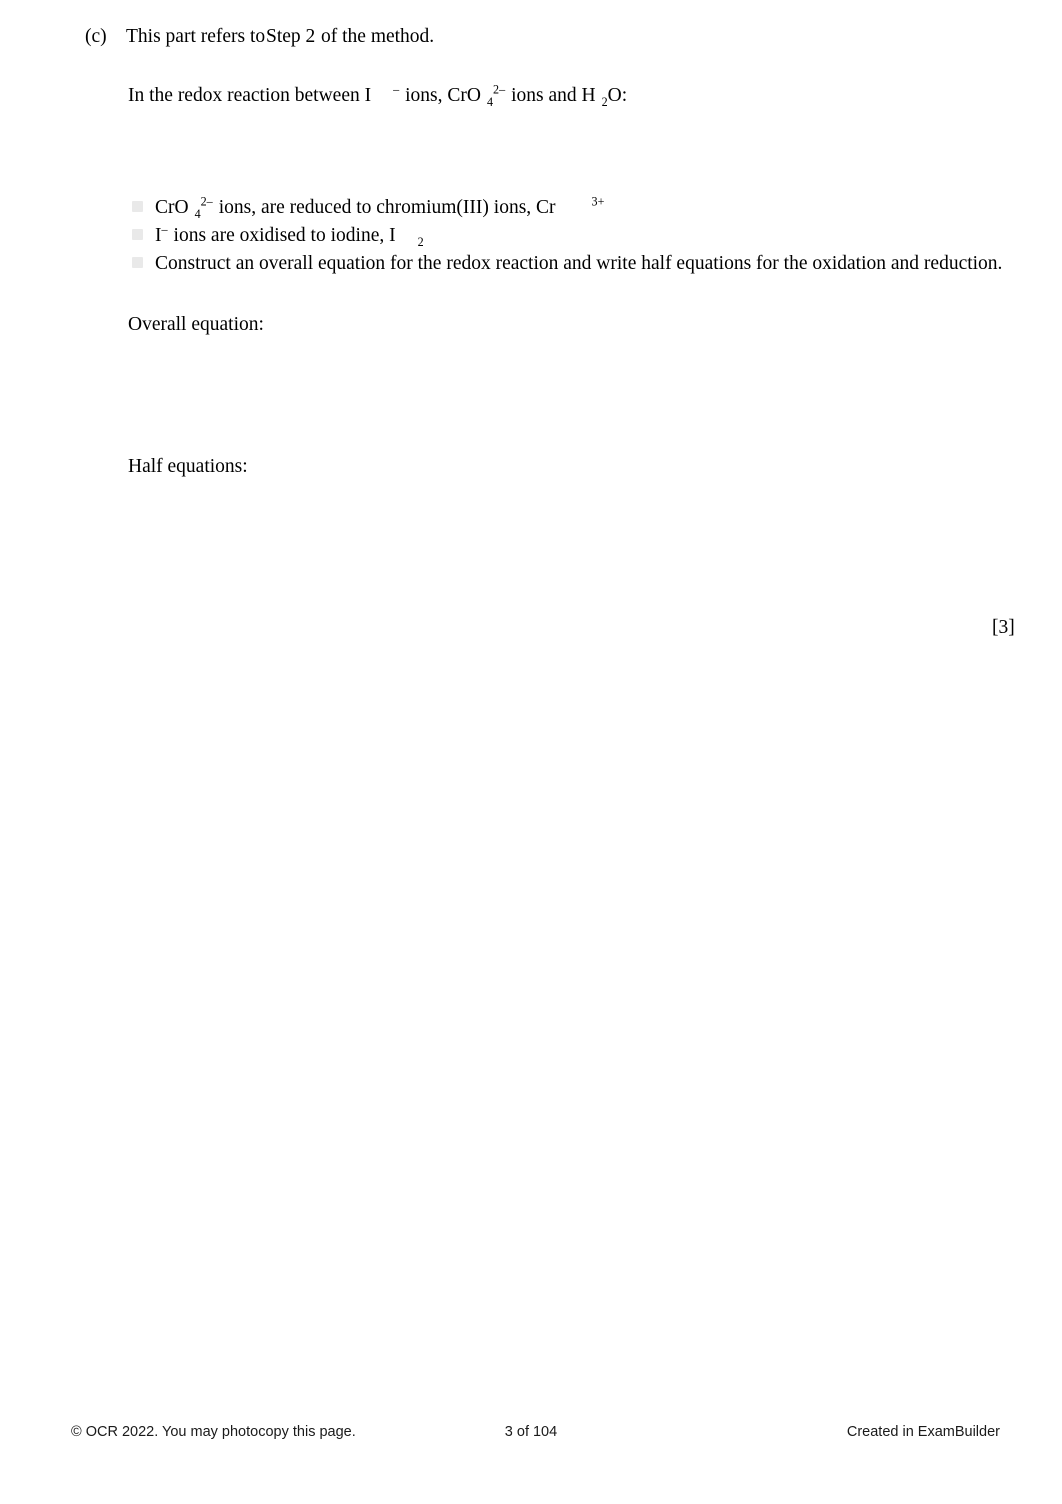 Image resolution: width=1062 pixels, height=1504 pixels. What do you see at coordinates (598, 201) in the screenshot?
I see `chromium-charge-superscript: 3+` at bounding box center [598, 201].